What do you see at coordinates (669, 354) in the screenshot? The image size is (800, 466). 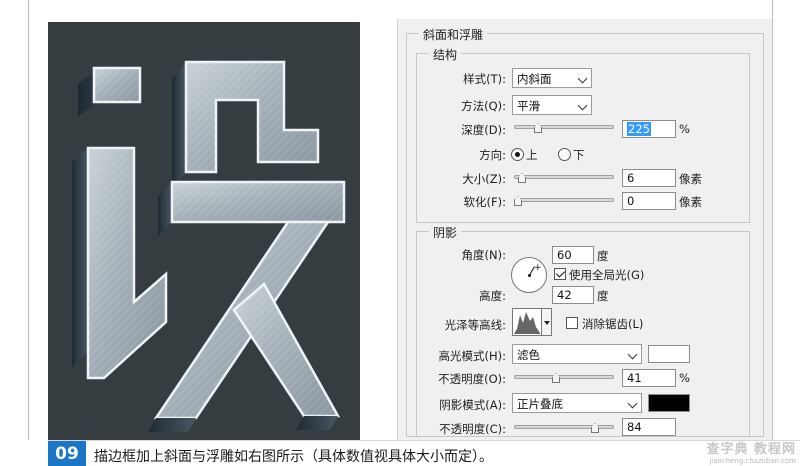 I see `highlight-color-swatch` at bounding box center [669, 354].